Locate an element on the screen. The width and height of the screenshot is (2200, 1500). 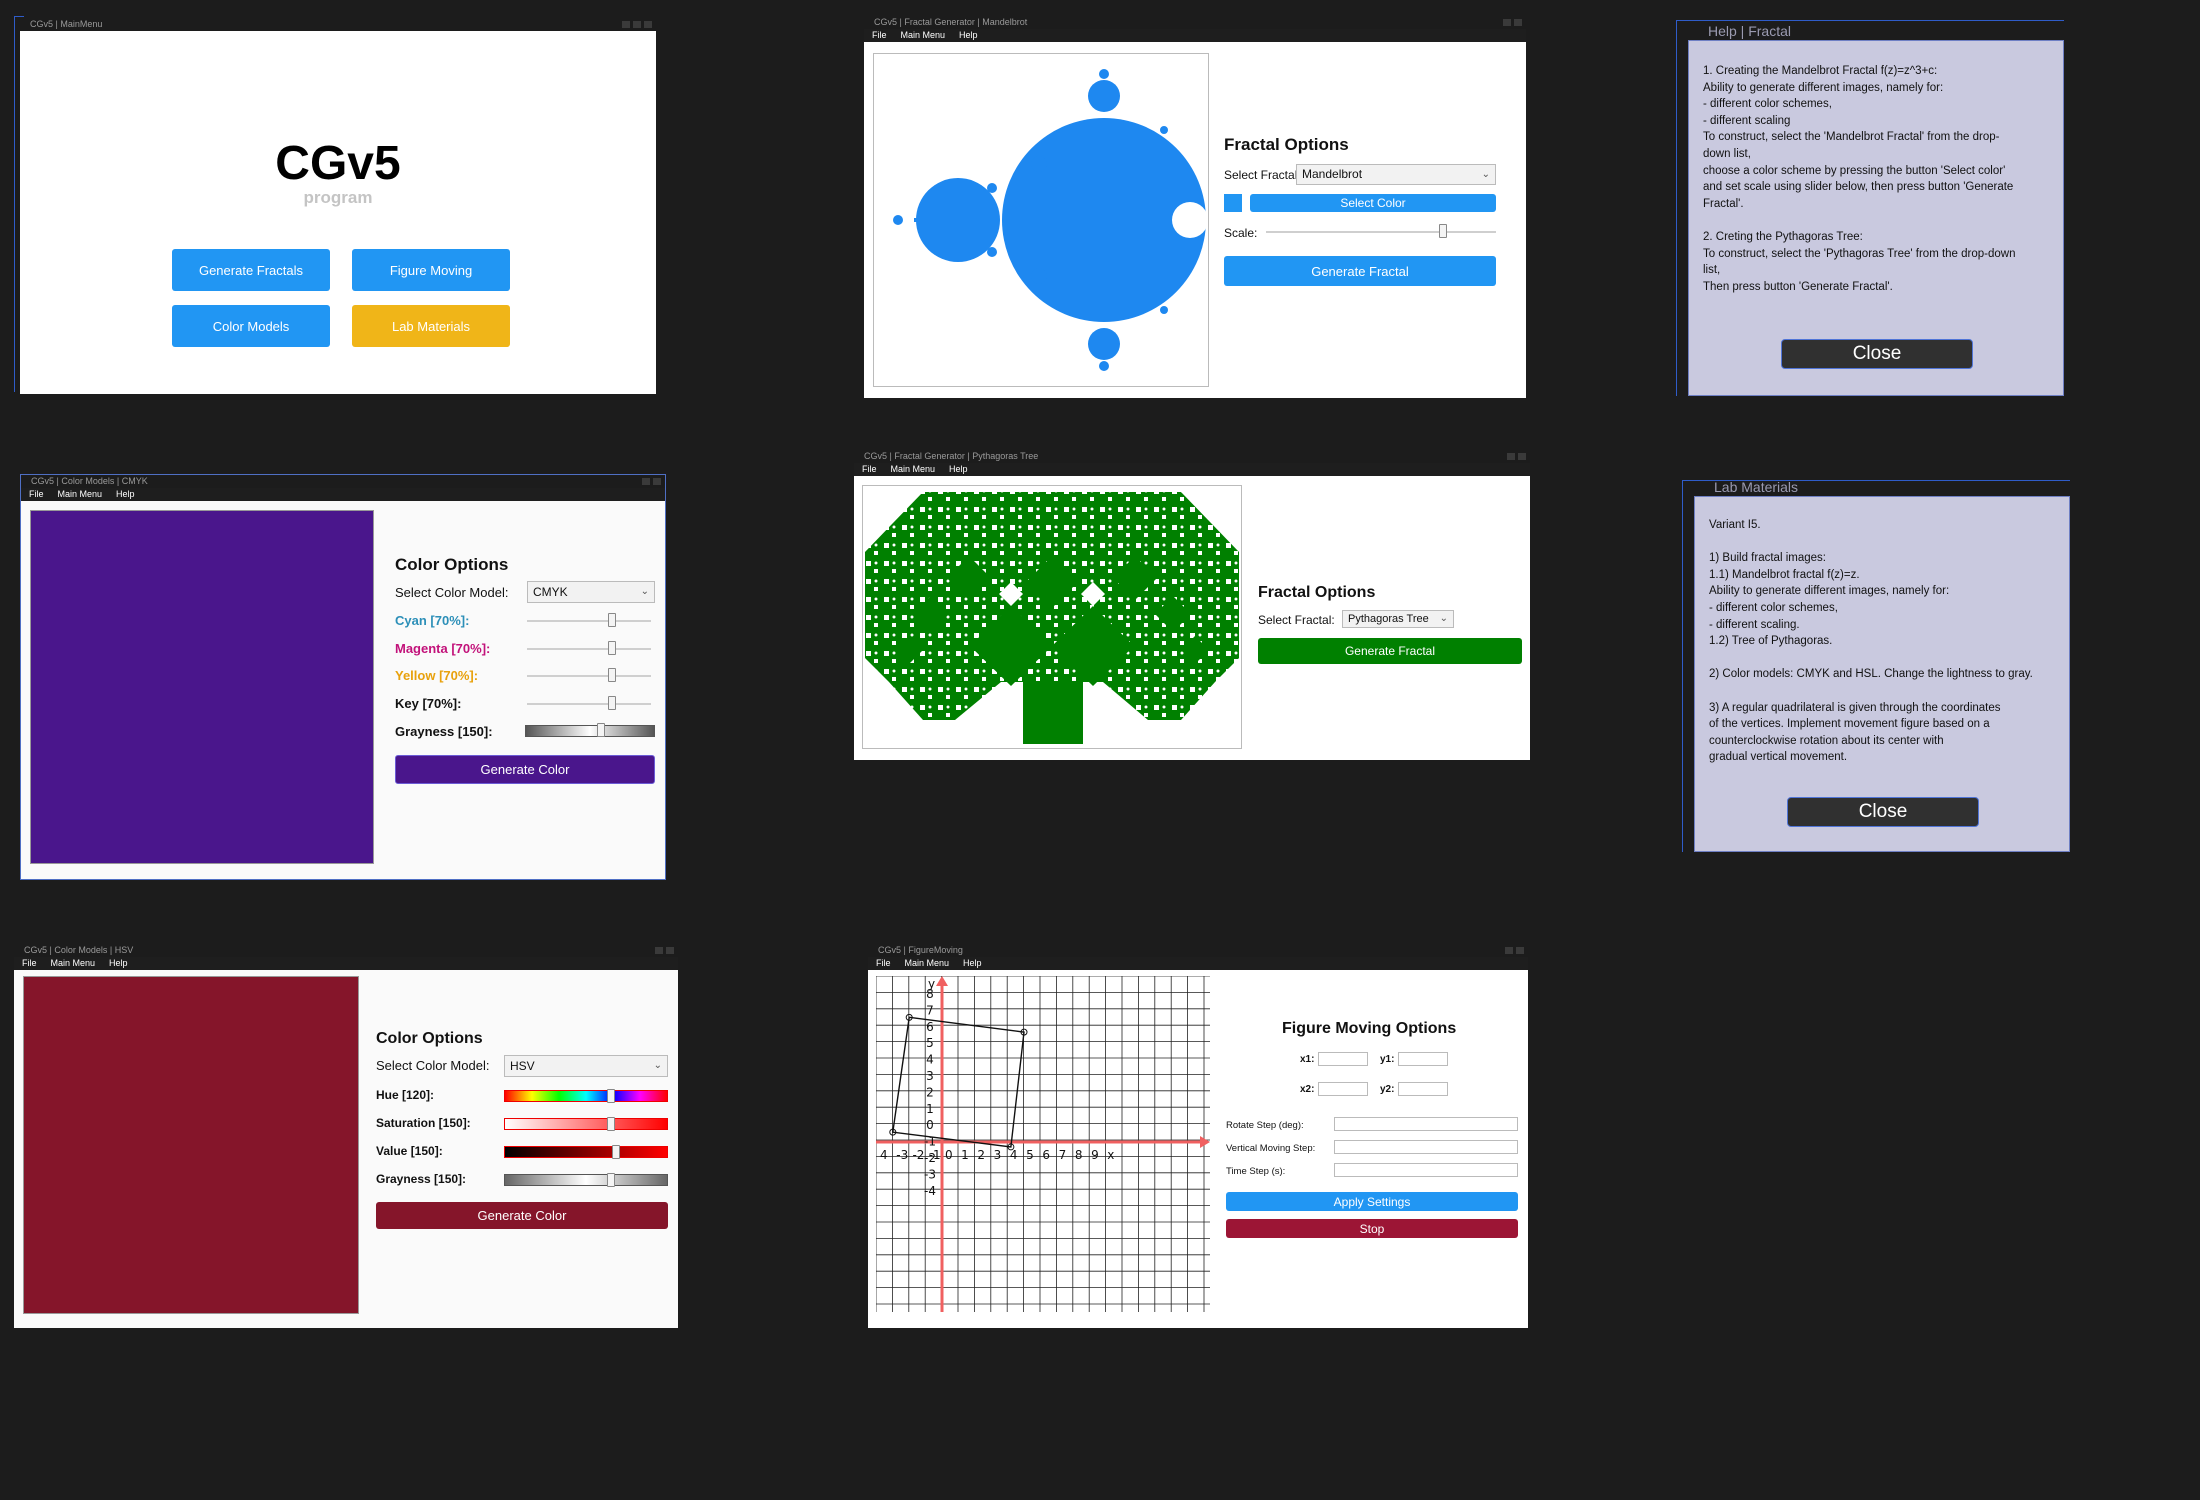
color-options-heading: Color Options is located at coordinates (452, 564).